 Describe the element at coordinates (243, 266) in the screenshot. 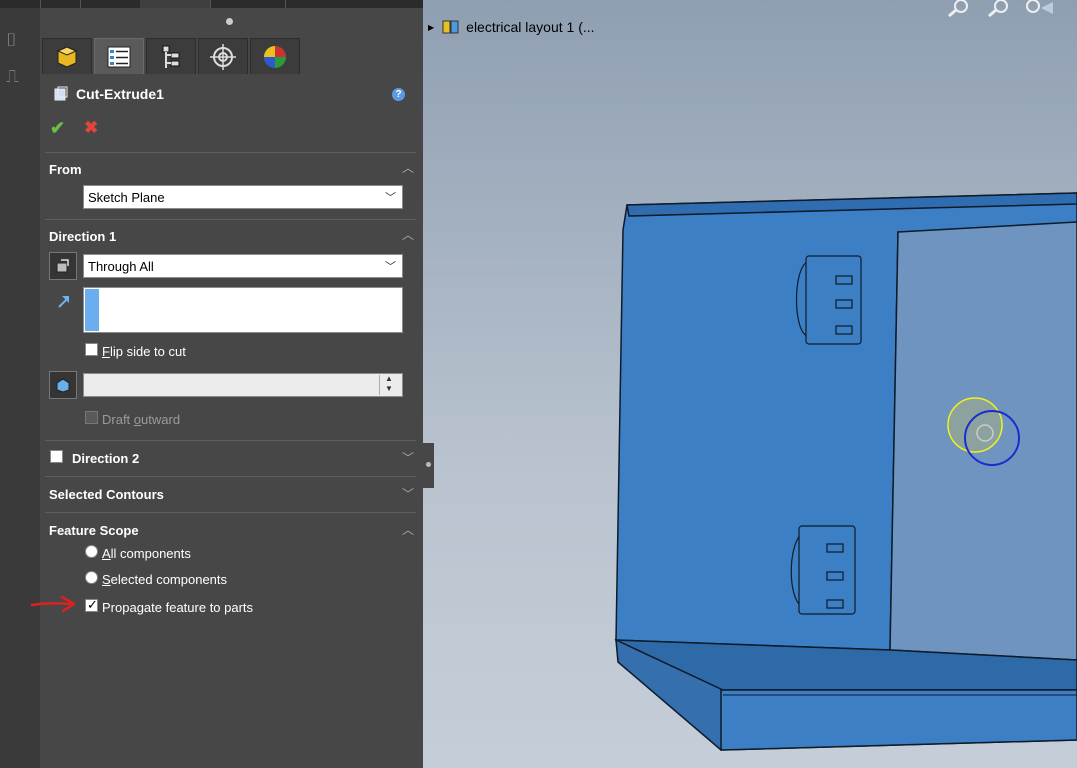

I see `end-condition-select: Through All ﹀` at that location.